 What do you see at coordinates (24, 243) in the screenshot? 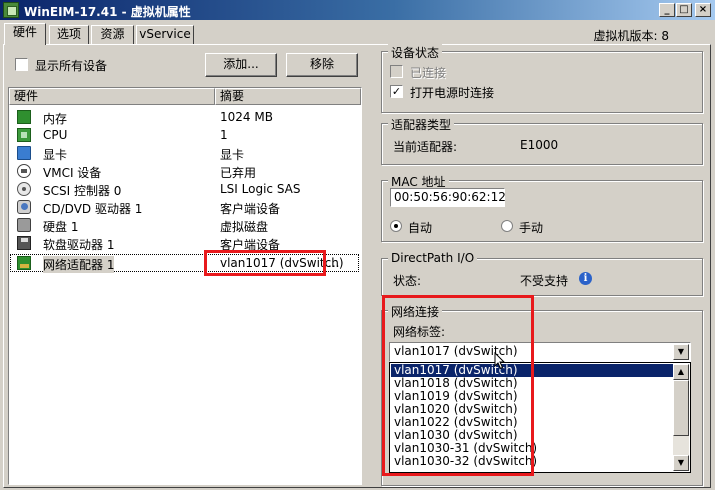
I see `floppy-drive-icon` at bounding box center [24, 243].